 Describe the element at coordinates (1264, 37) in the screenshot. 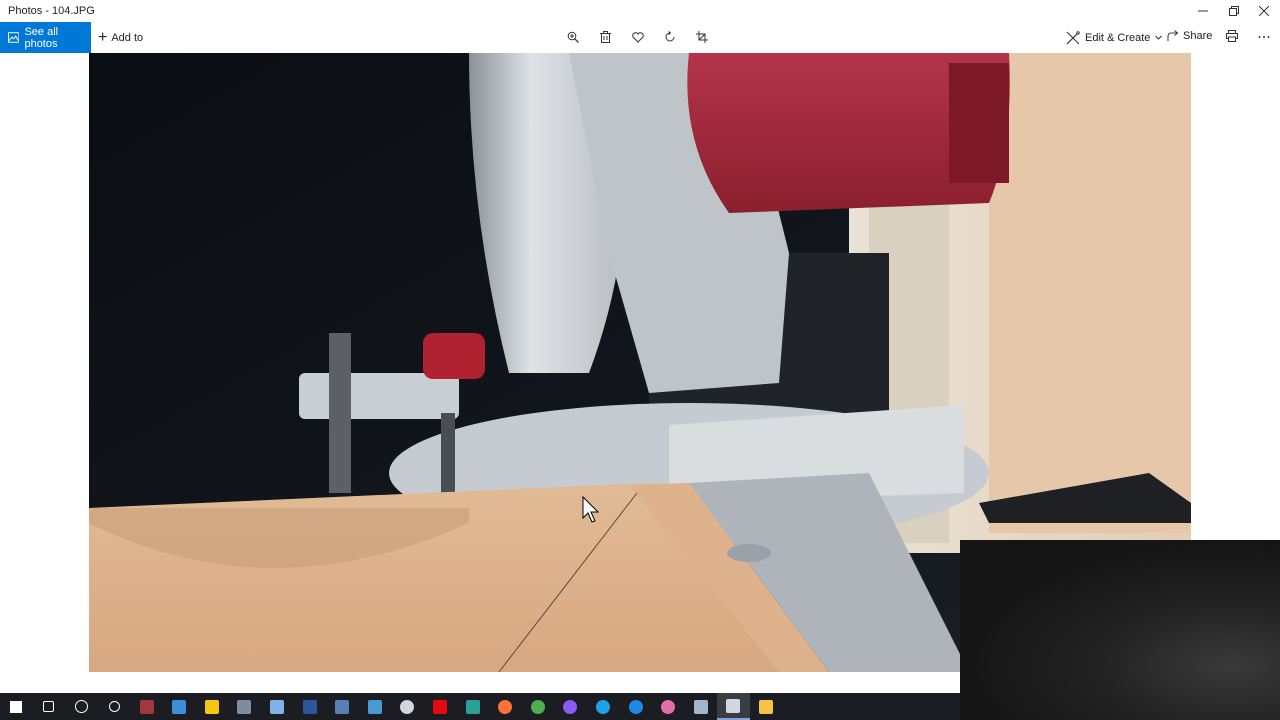

I see `more-icon` at that location.